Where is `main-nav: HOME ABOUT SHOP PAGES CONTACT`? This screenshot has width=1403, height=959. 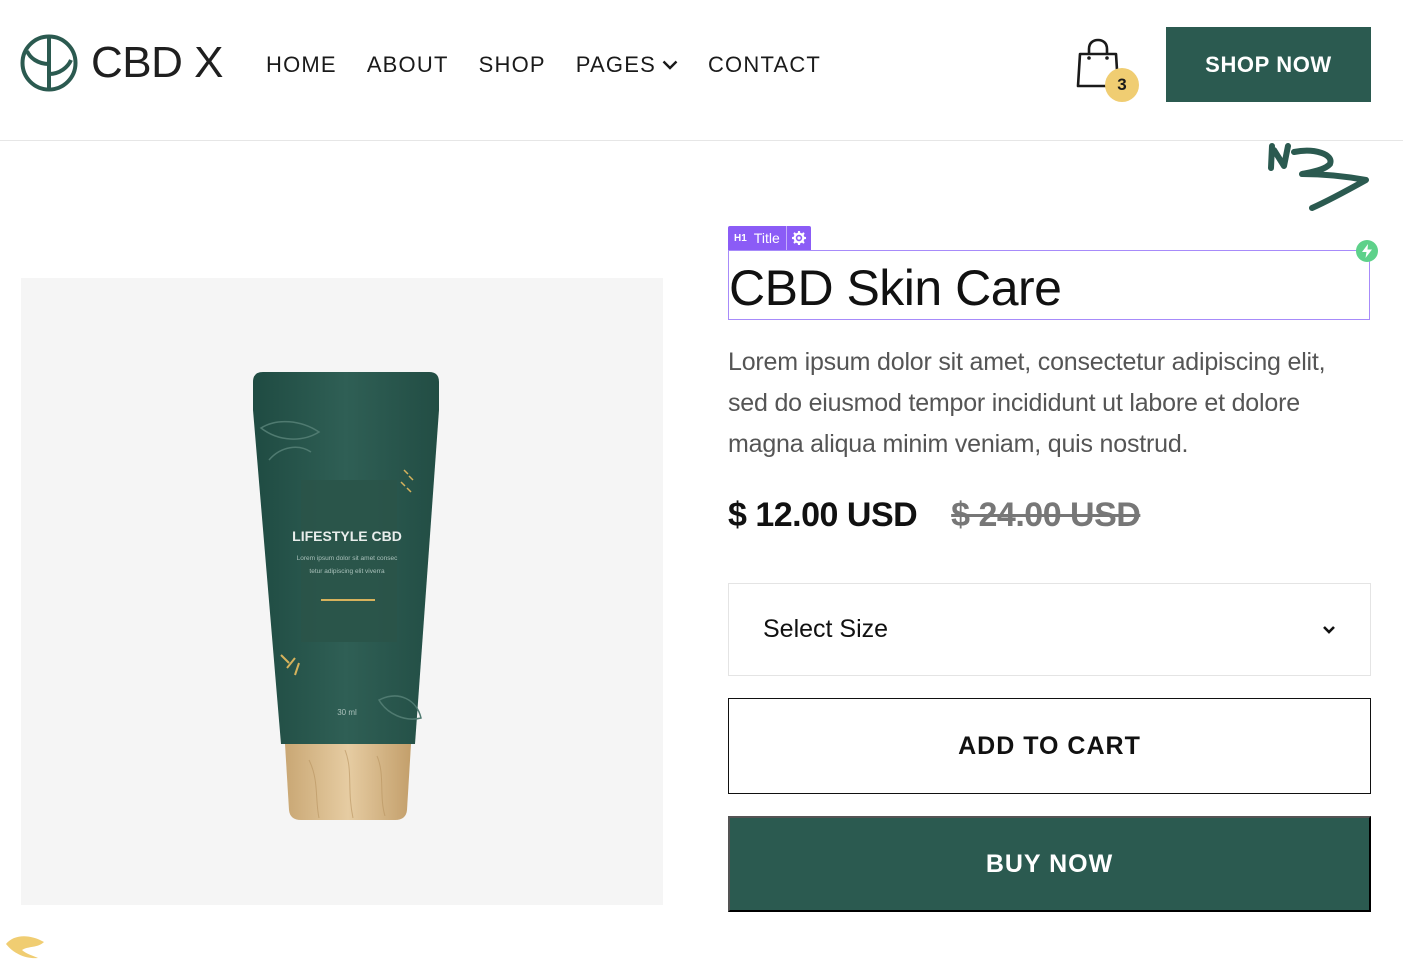
main-nav: HOME ABOUT SHOP PAGES CONTACT is located at coordinates (558, 65).